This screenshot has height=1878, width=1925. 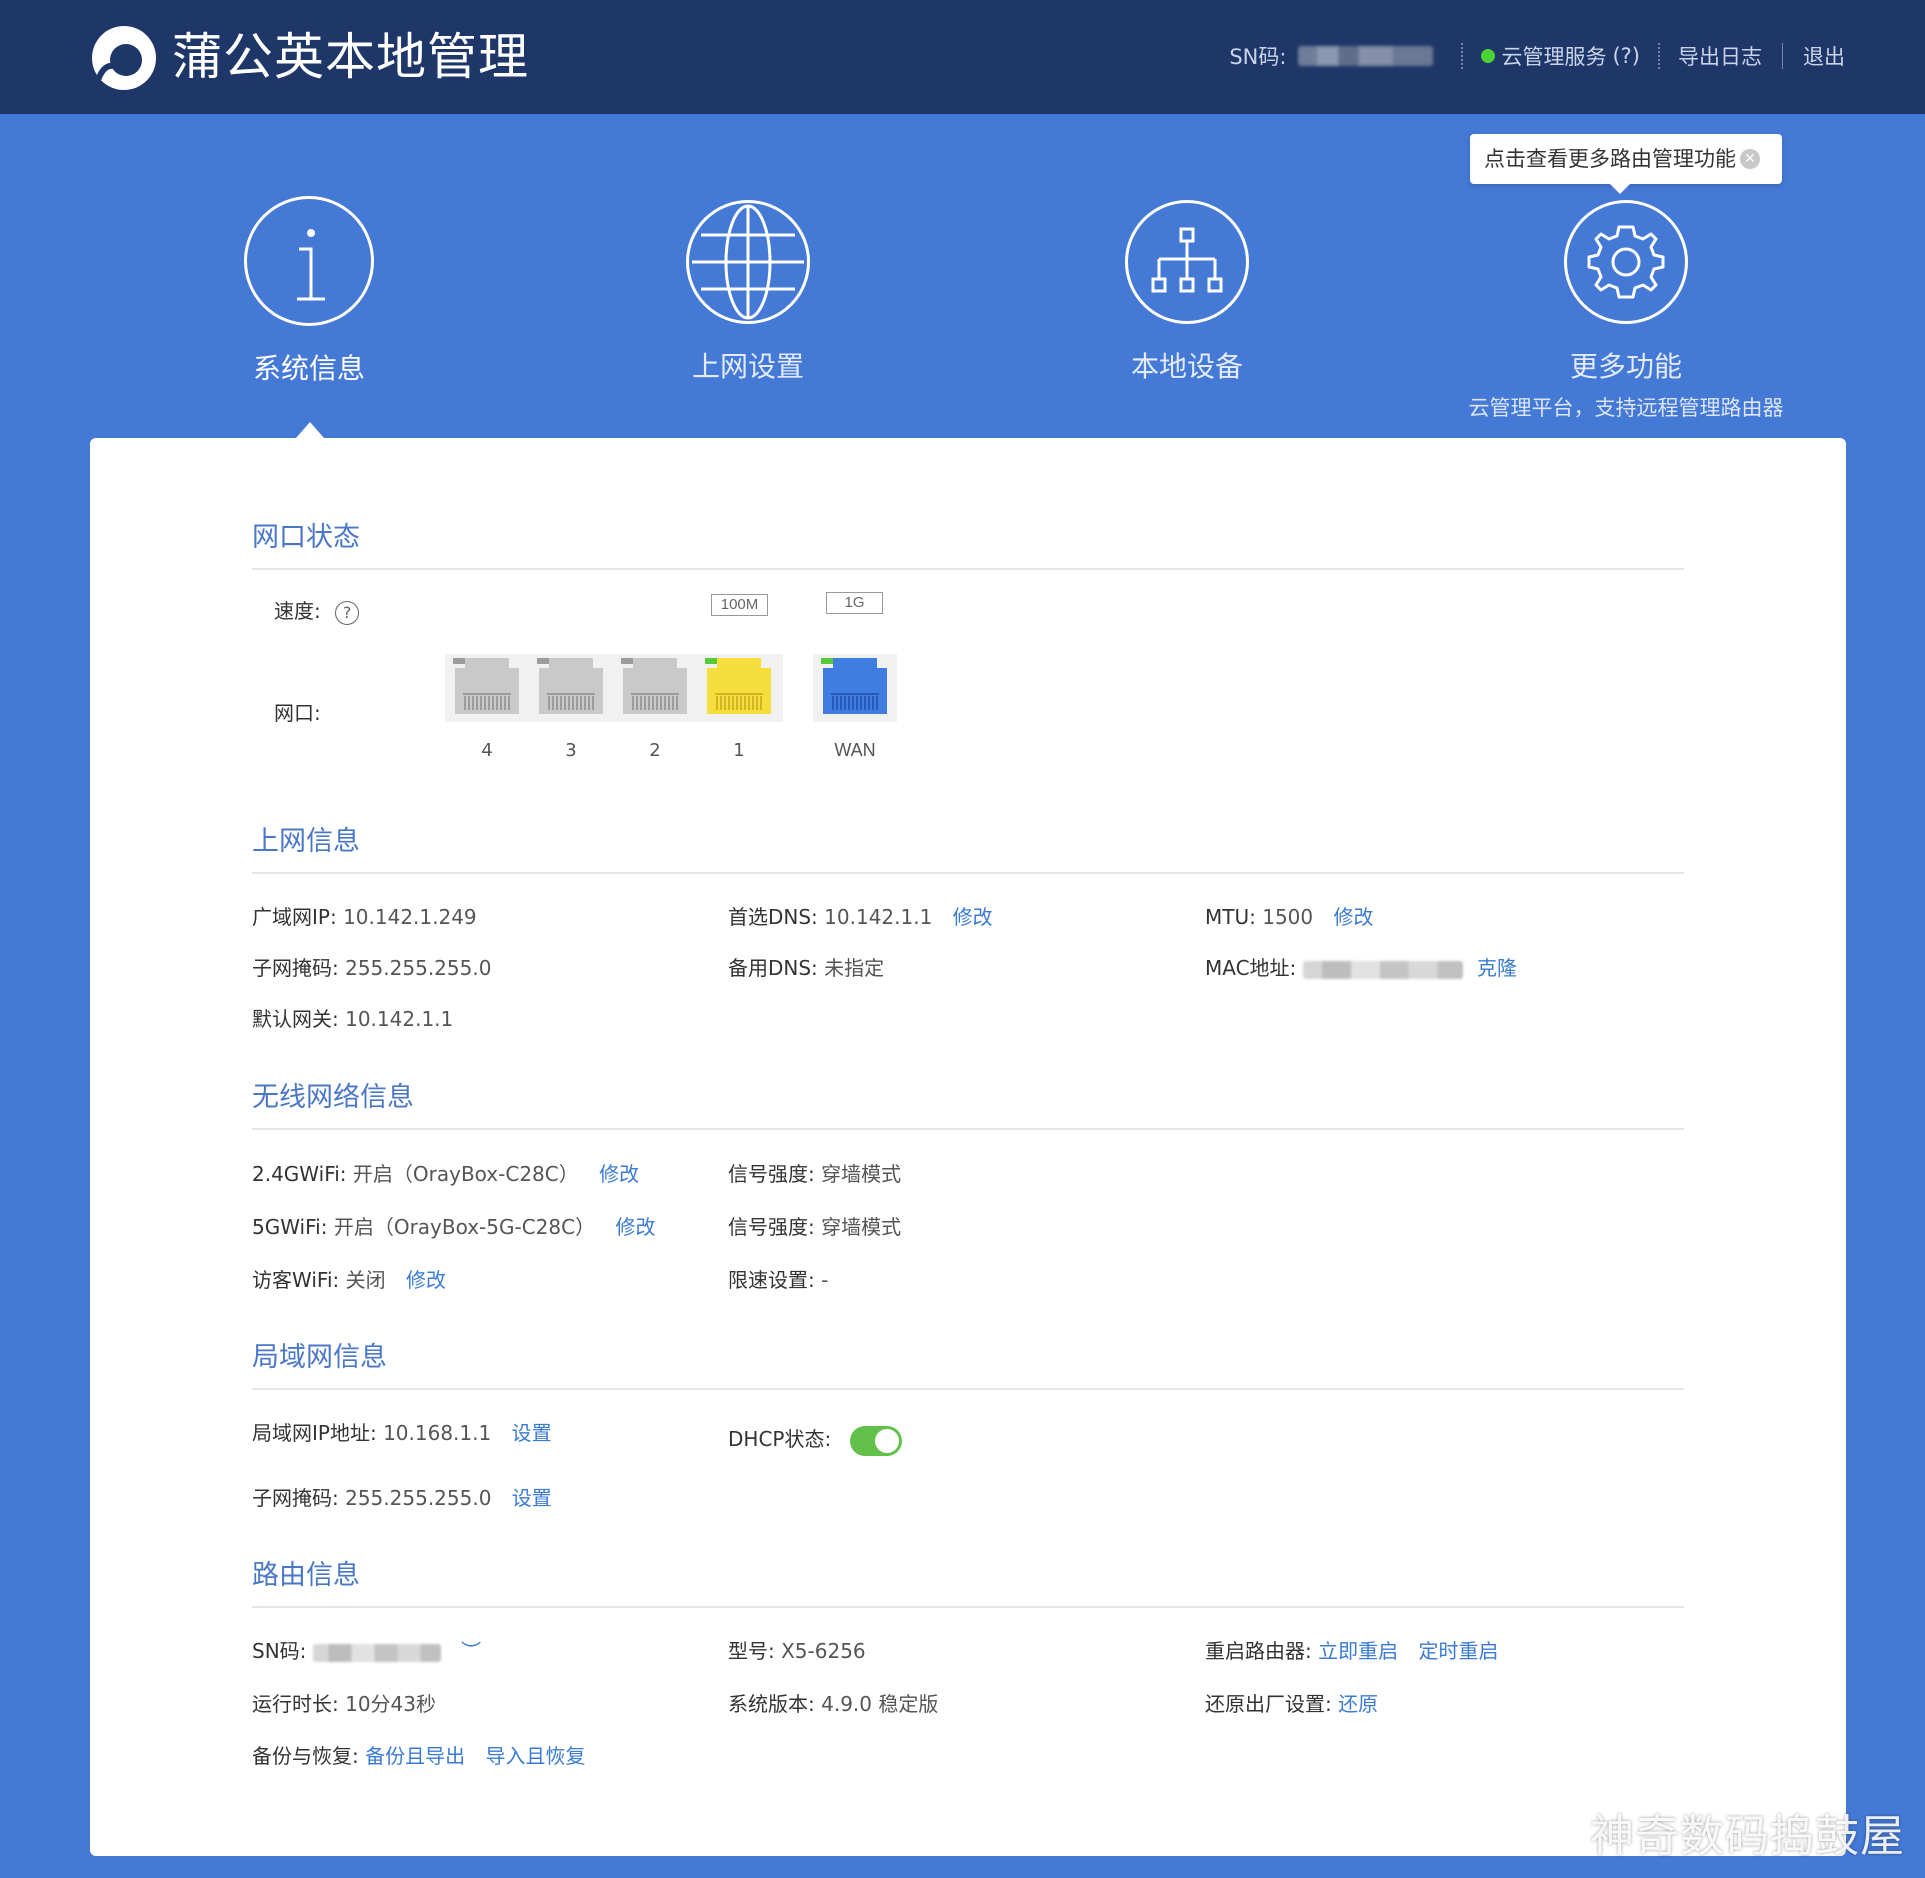 What do you see at coordinates (739, 750) in the screenshot?
I see `port-number: 1` at bounding box center [739, 750].